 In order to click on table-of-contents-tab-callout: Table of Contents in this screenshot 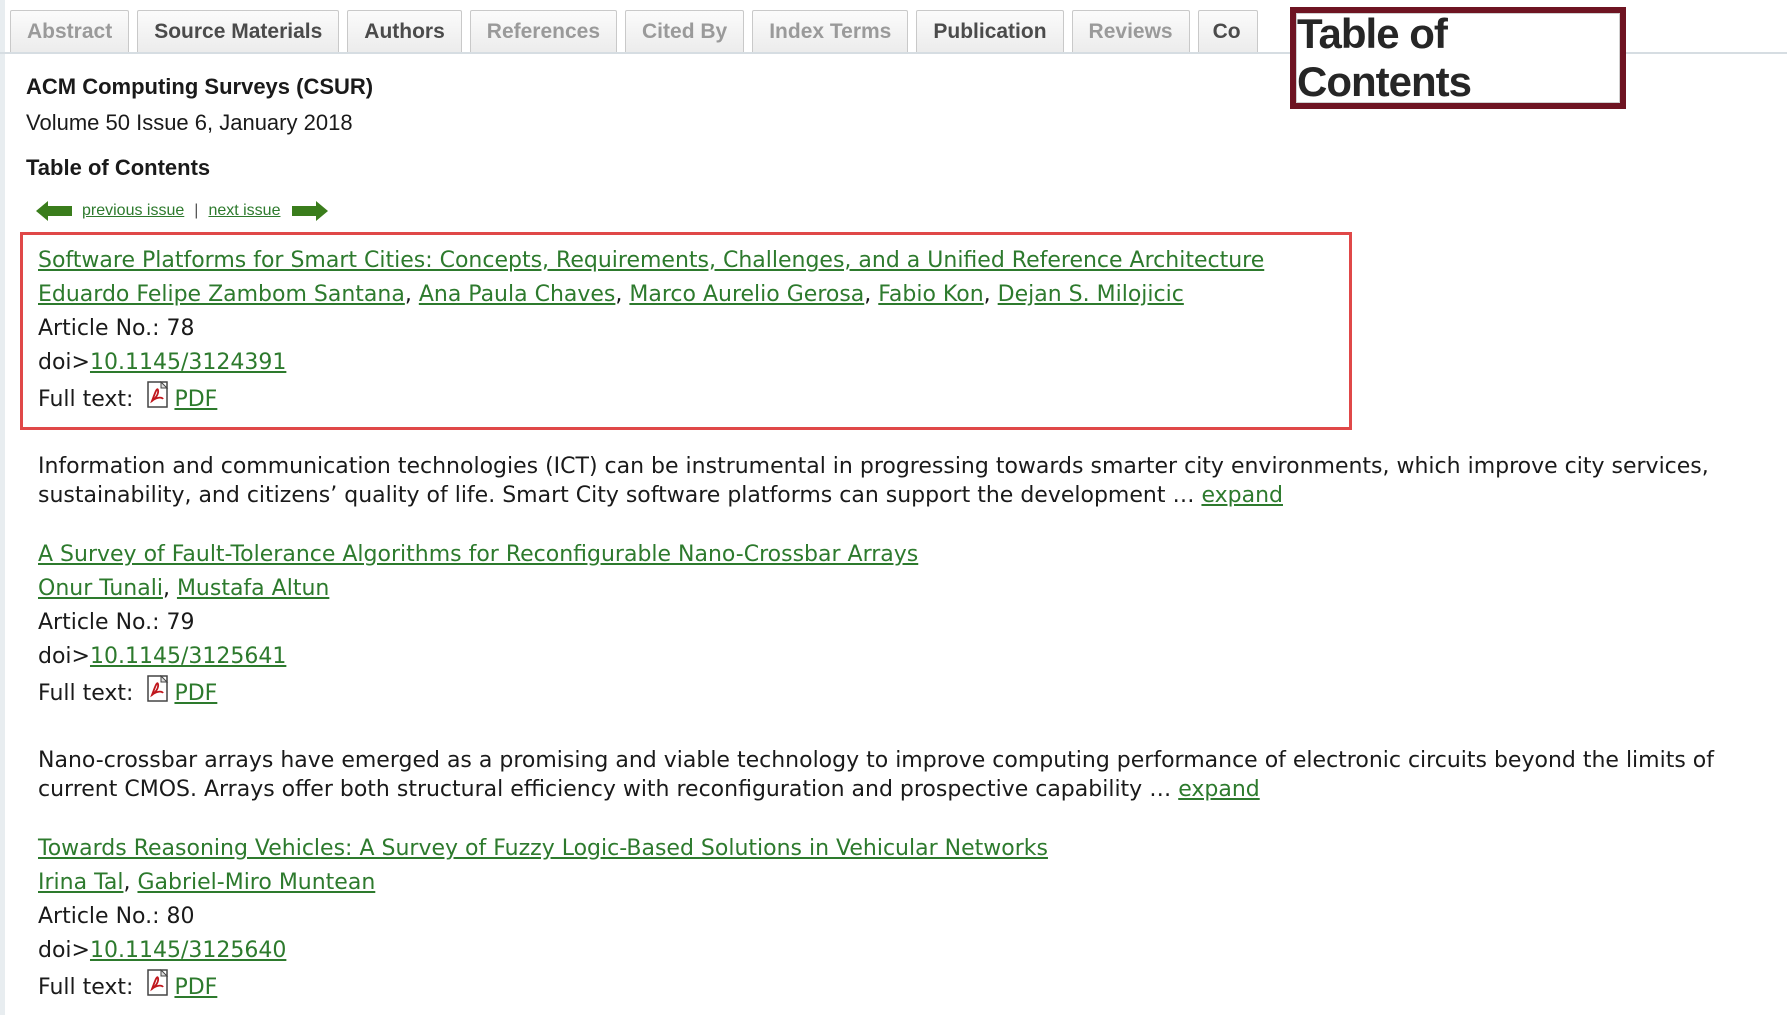, I will do `click(1458, 58)`.